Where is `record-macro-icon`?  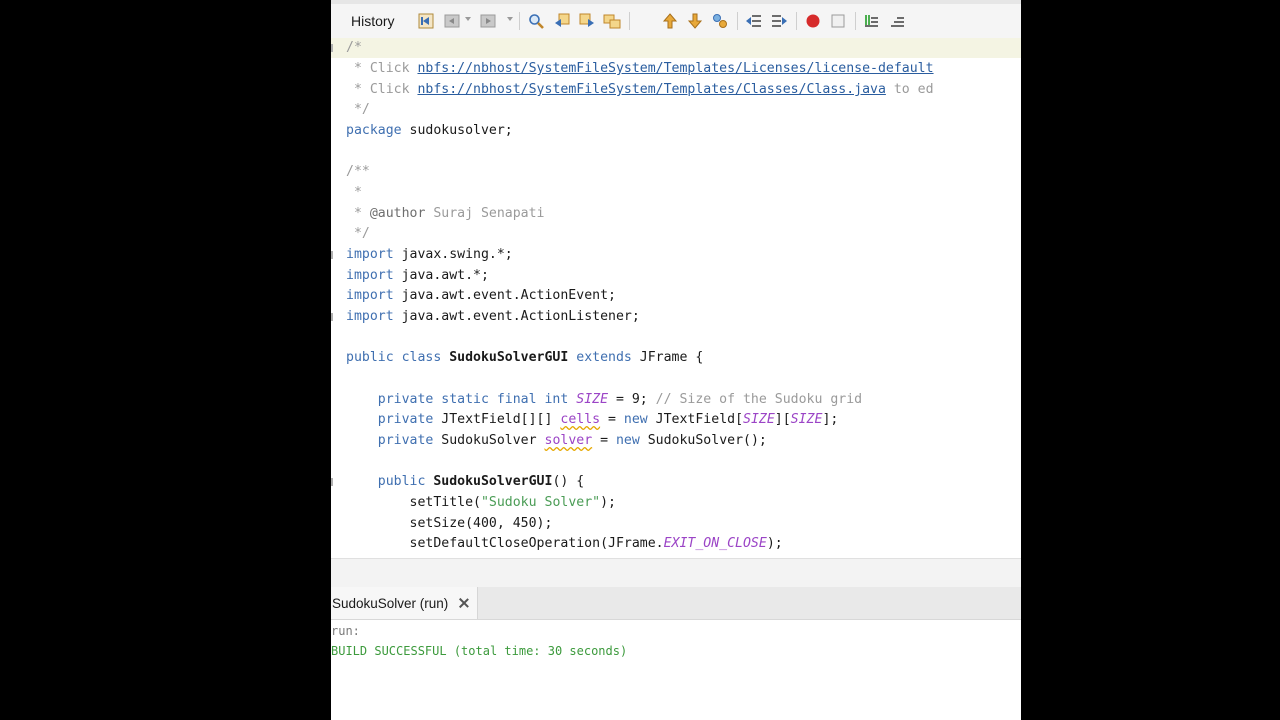 record-macro-icon is located at coordinates (813, 21).